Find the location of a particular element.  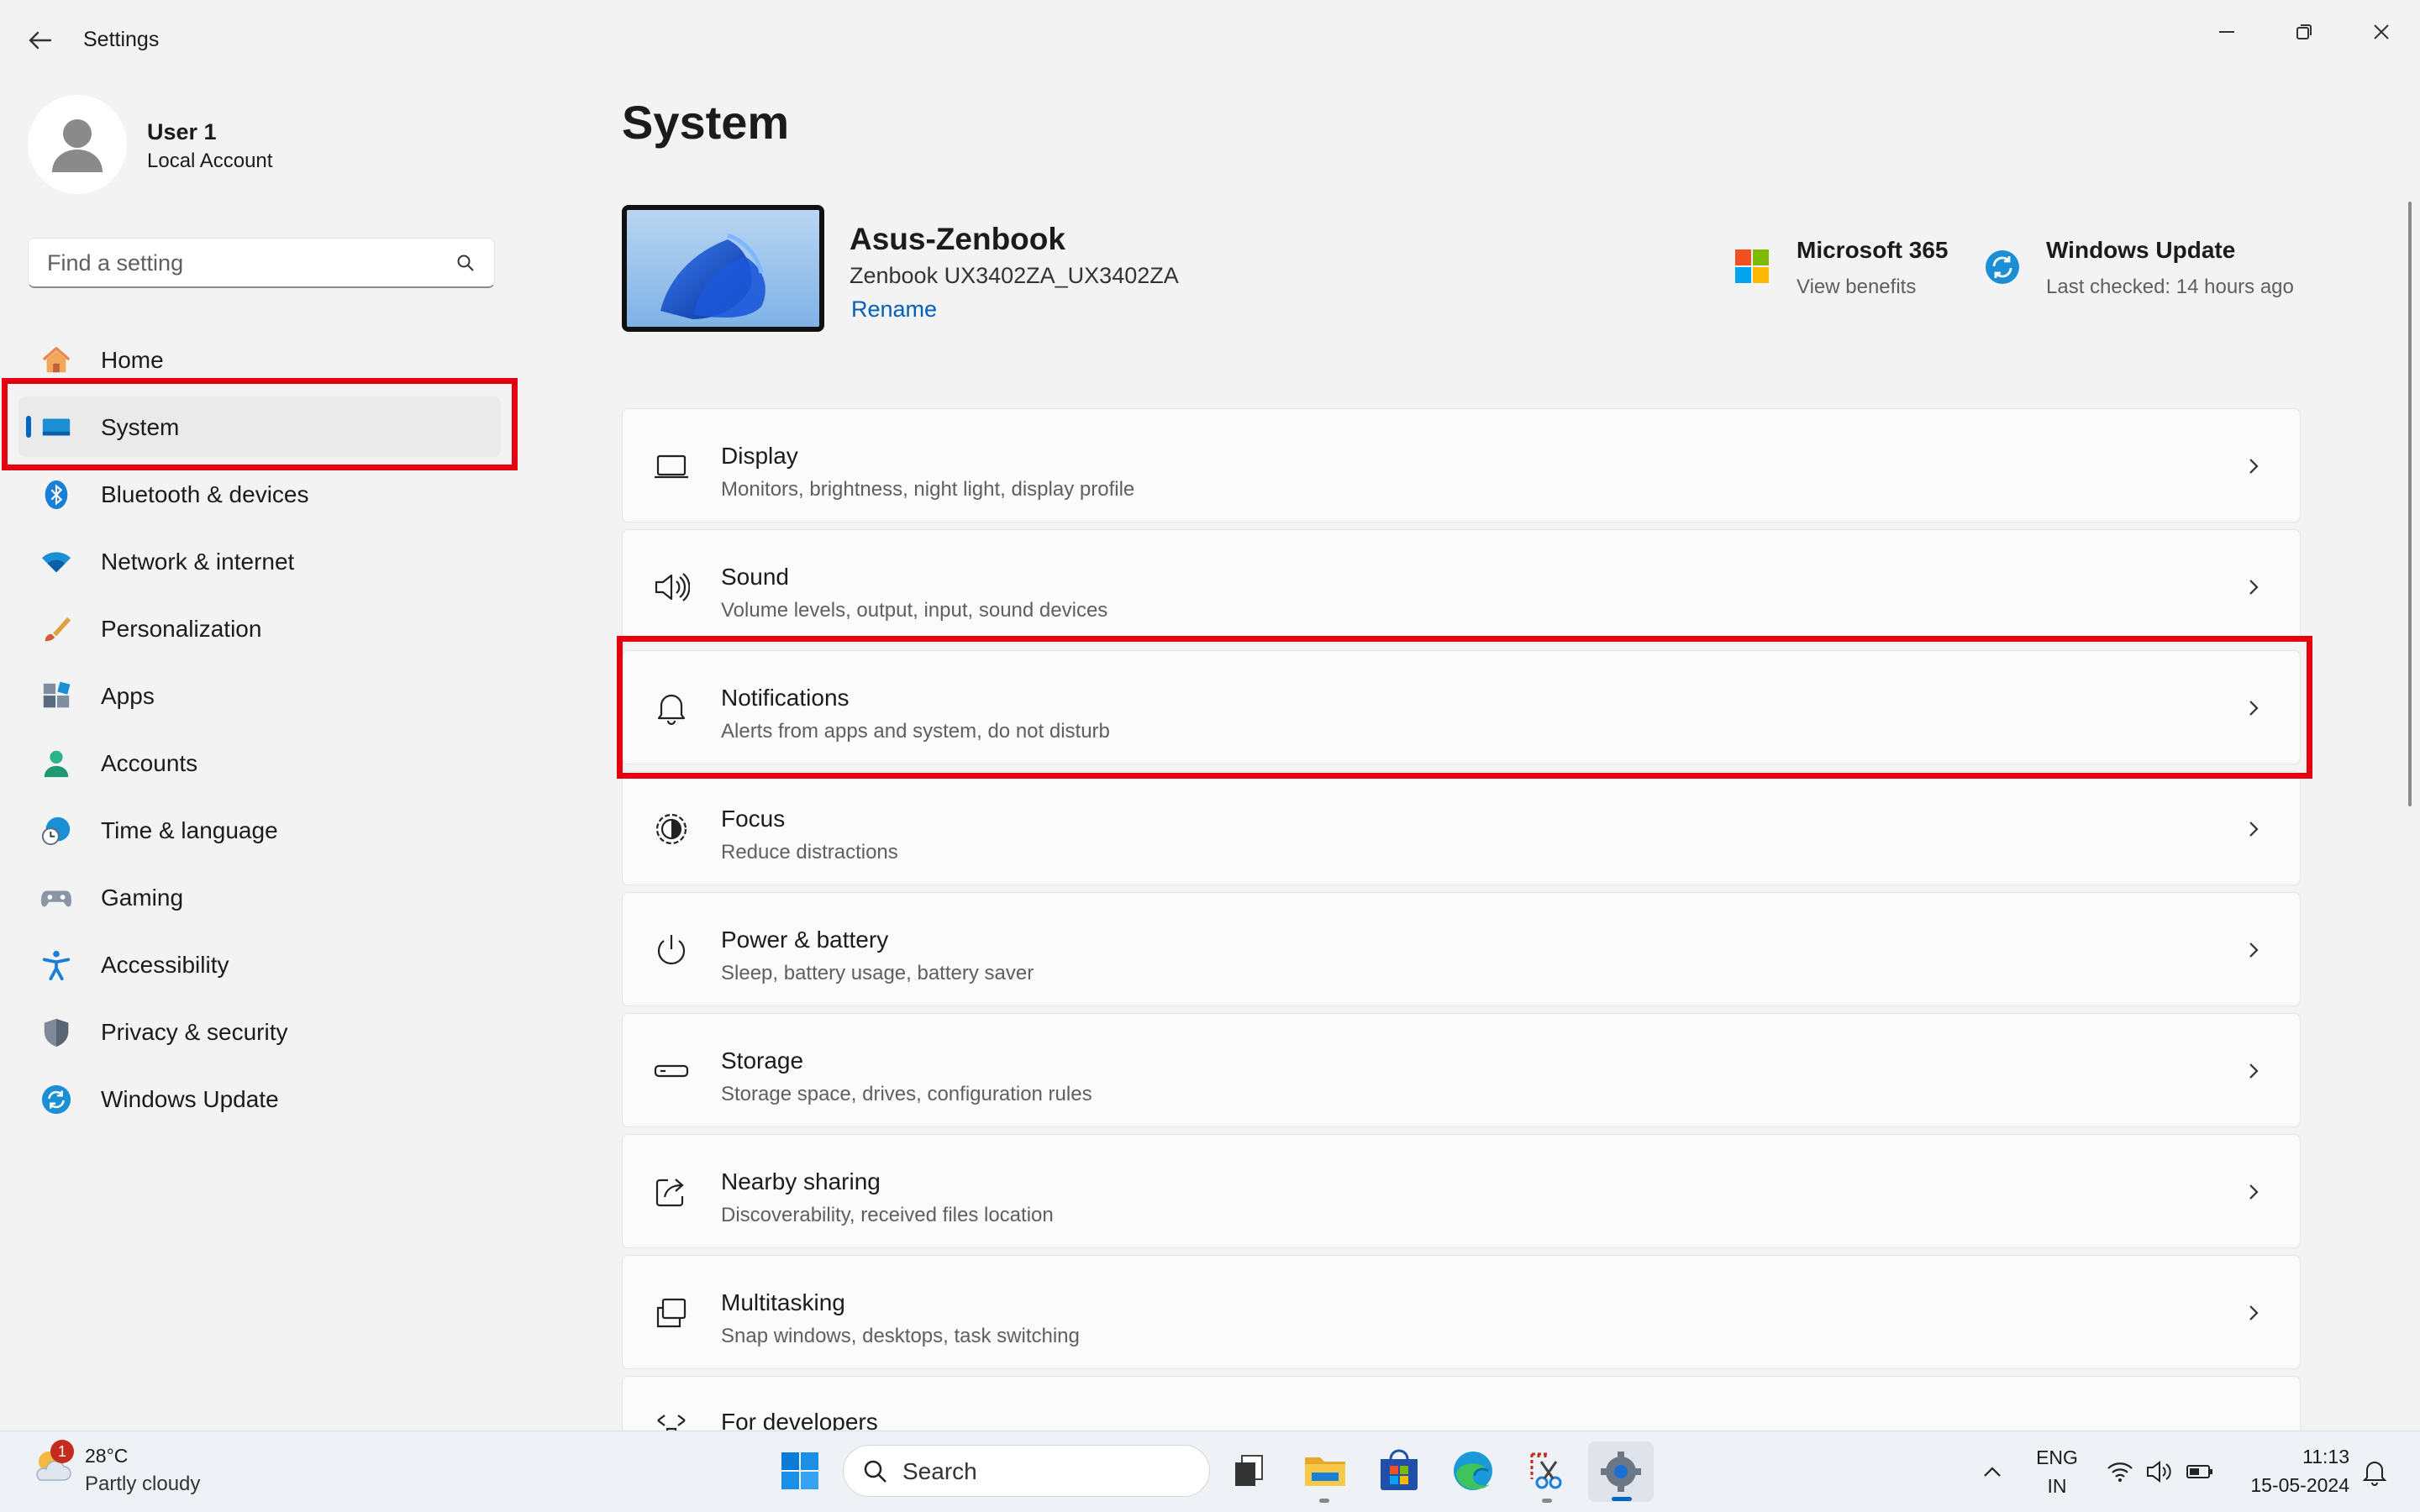

device-name: Asus-Zenbook is located at coordinates (958, 239).